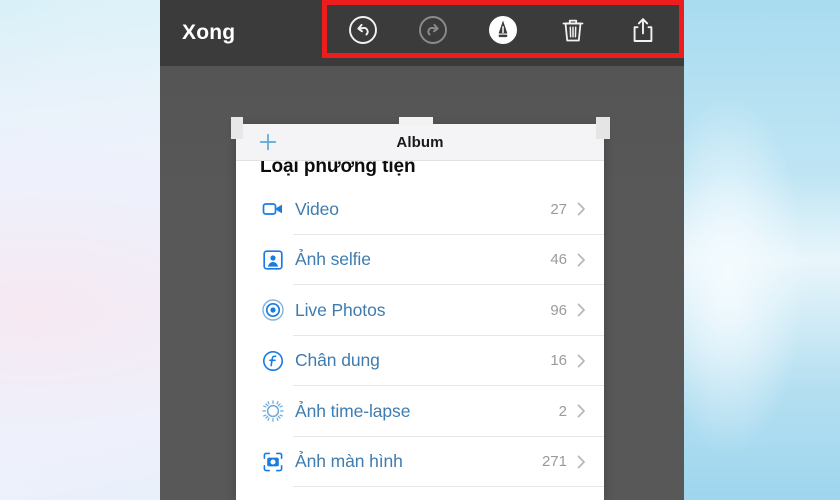 Image resolution: width=840 pixels, height=500 pixels. Describe the element at coordinates (420, 462) in the screenshot. I see `list-item-screenshots: Ảnh màn hình 271` at that location.